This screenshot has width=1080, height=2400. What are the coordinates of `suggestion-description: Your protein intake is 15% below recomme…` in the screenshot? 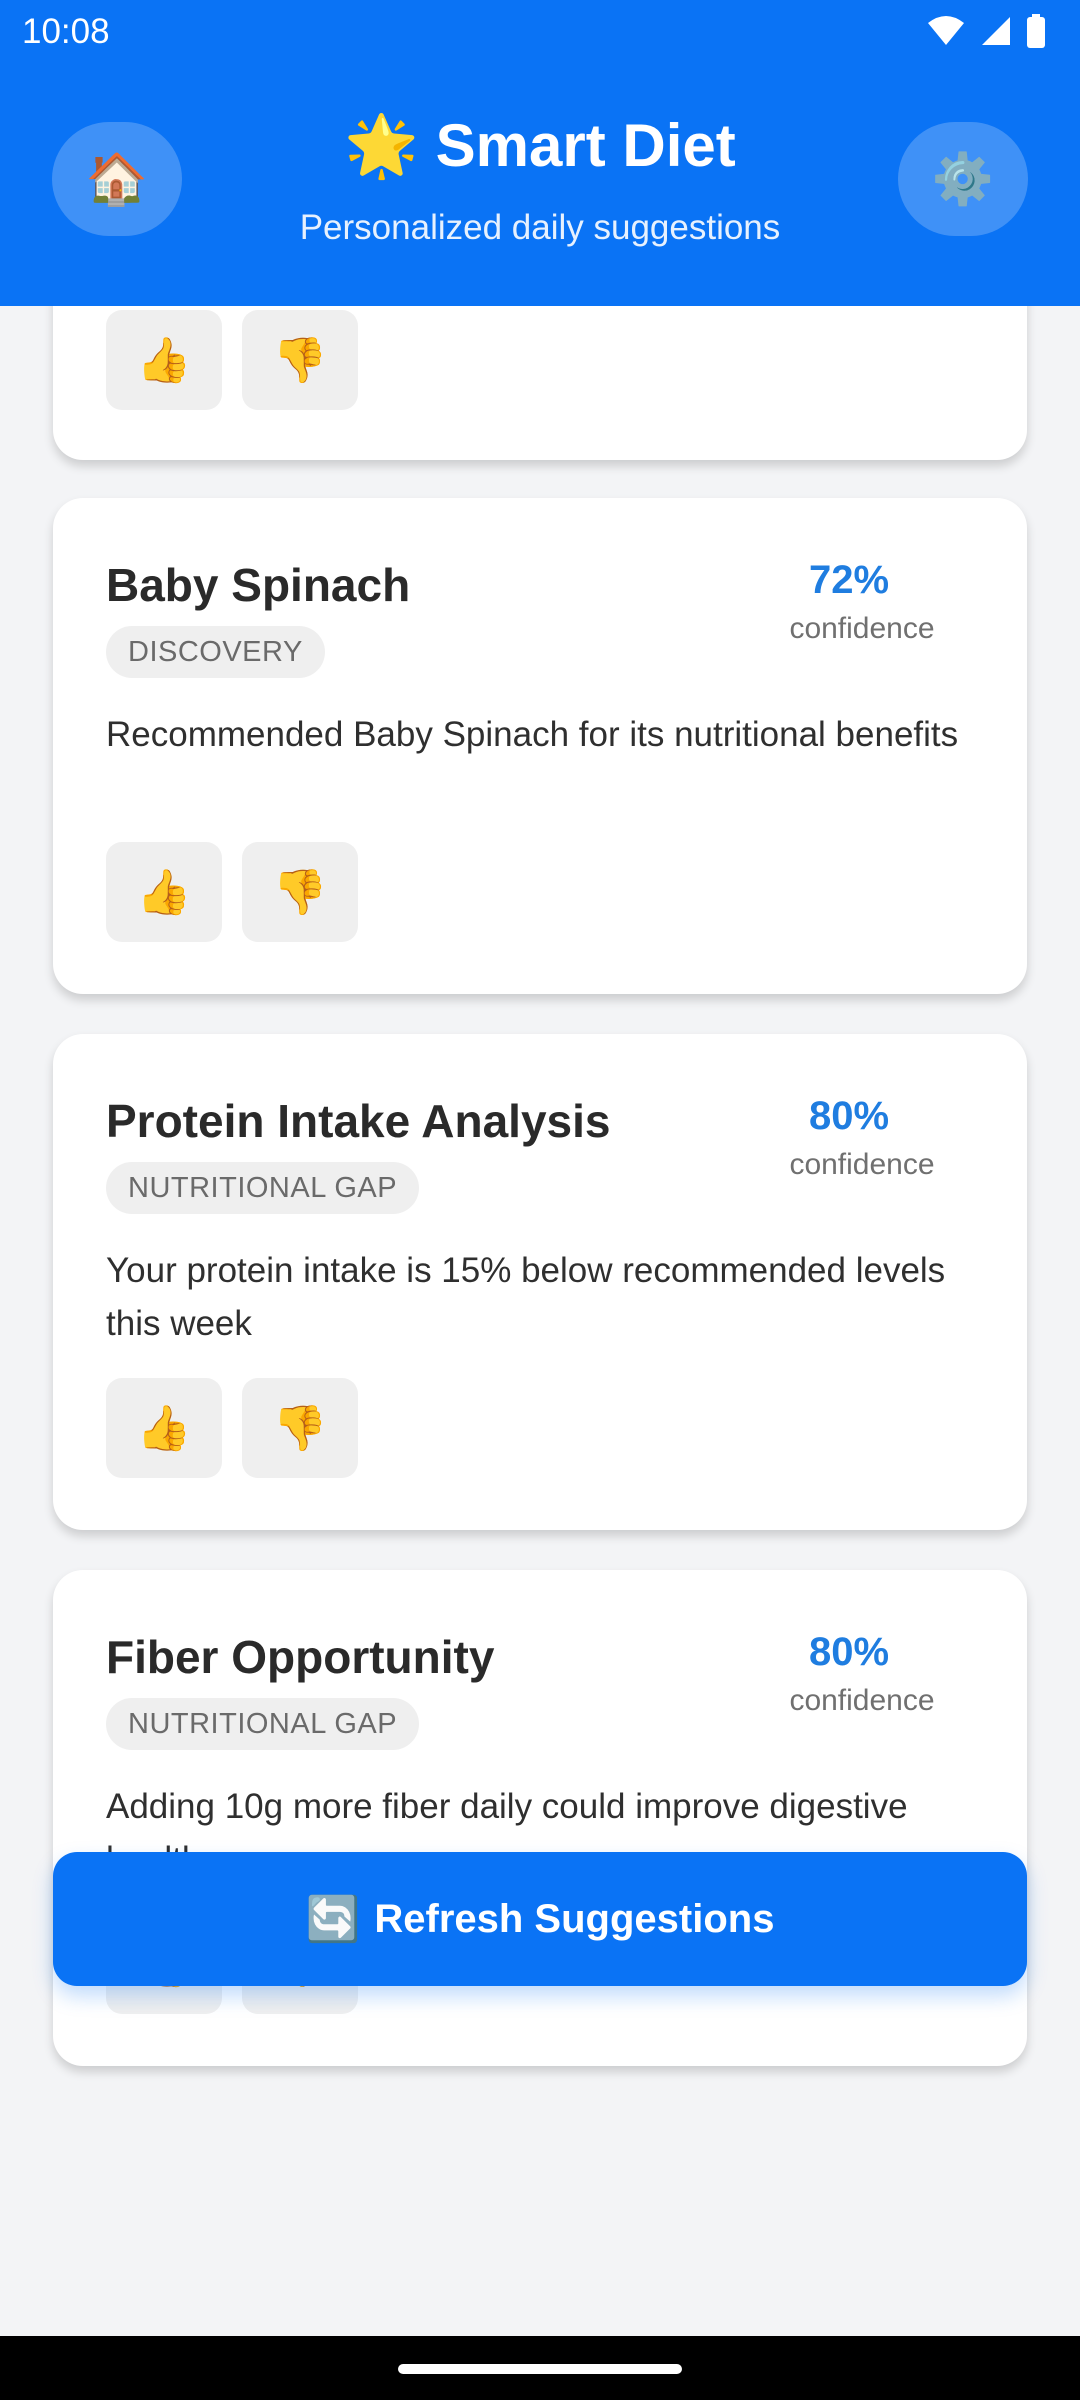 It's located at (526, 1297).